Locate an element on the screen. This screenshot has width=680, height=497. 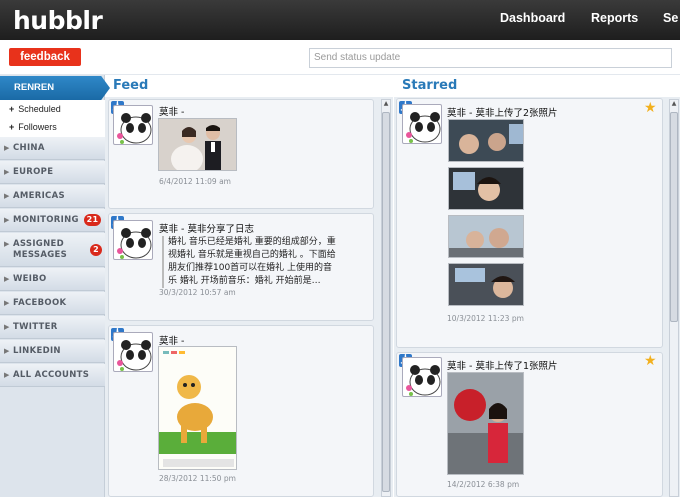
sidebar-item-assigned-messages: ▶ ASSIGNED MESSAGES 2 is located at coordinates (52, 250).